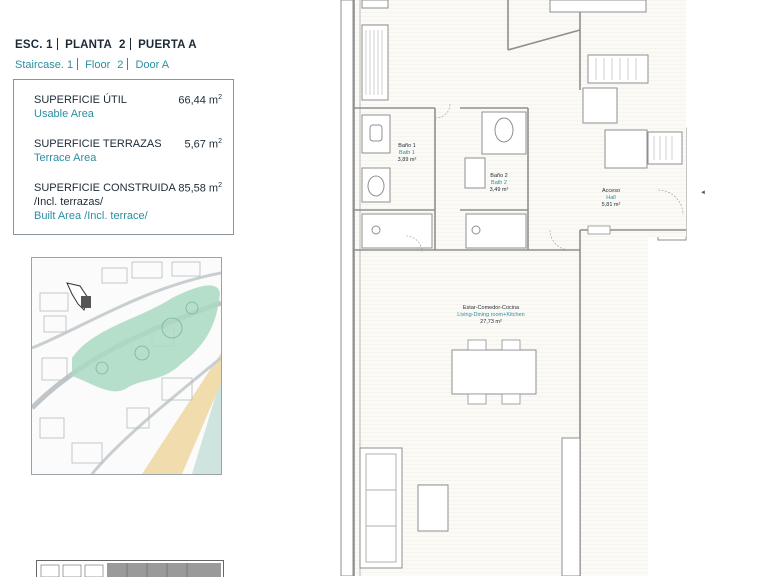 This screenshot has width=768, height=581. What do you see at coordinates (130, 568) in the screenshot?
I see `building-thumbnail` at bounding box center [130, 568].